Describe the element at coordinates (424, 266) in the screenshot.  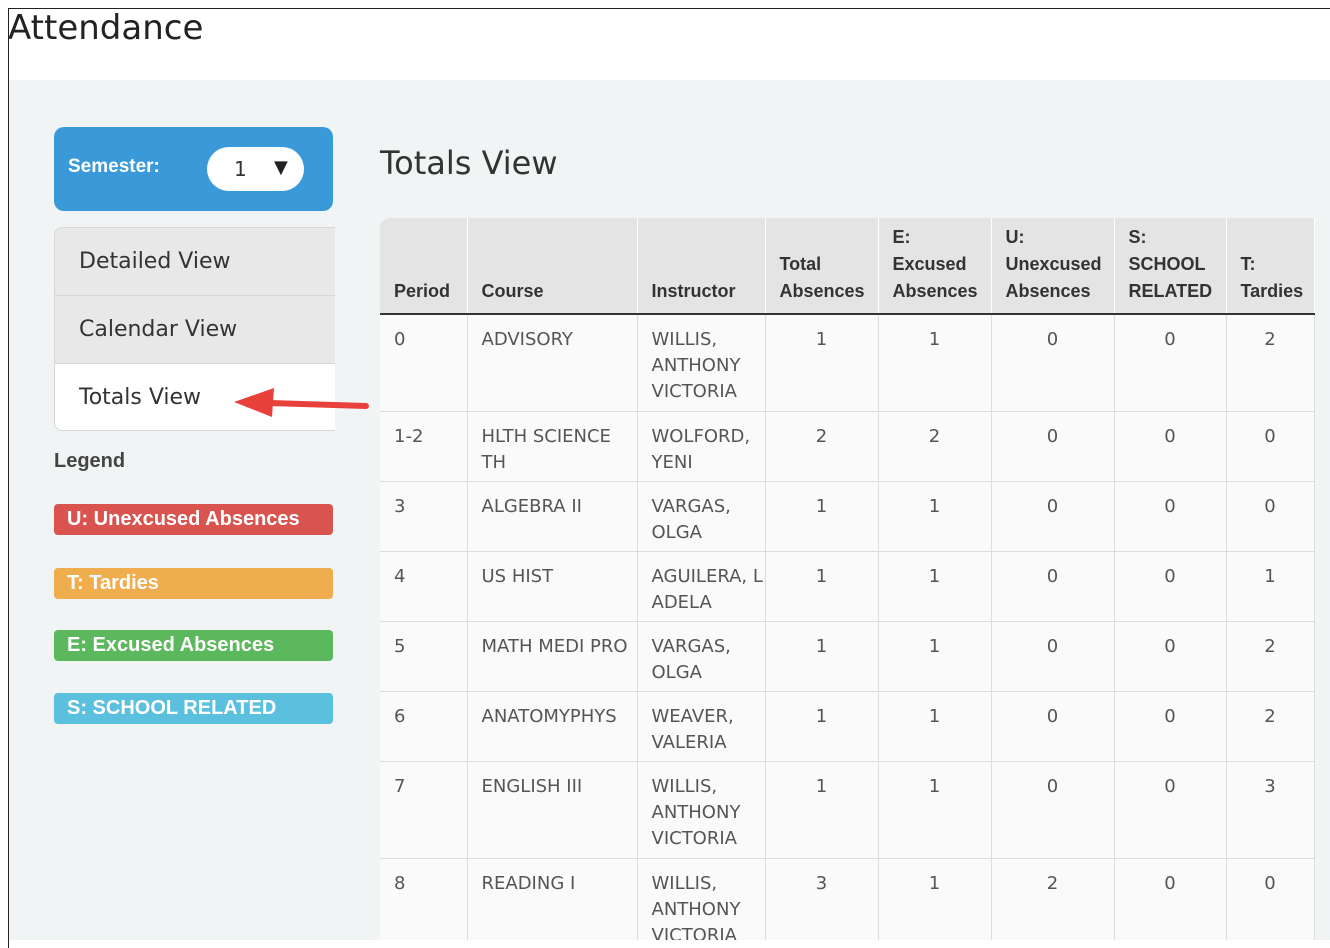
I see `col-period: Period` at that location.